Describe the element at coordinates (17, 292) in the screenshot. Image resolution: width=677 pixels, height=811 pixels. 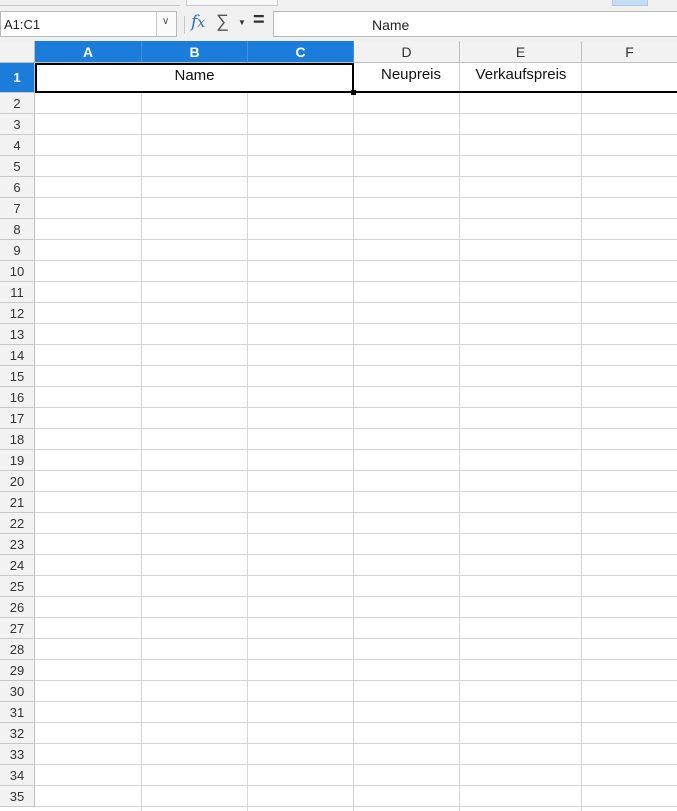
I see `row-header-11: 11` at that location.